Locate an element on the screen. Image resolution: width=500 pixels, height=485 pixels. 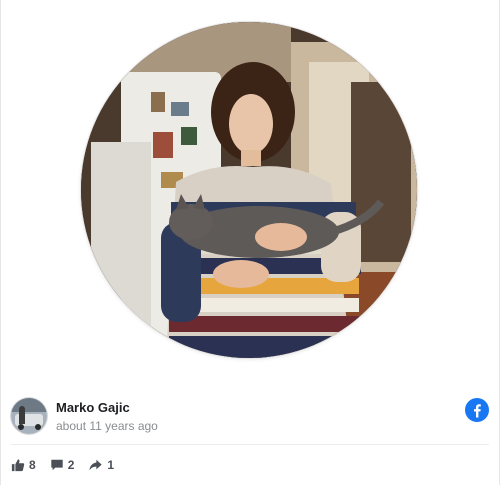
post-timestamp: about 11 years ago is located at coordinates (107, 426).